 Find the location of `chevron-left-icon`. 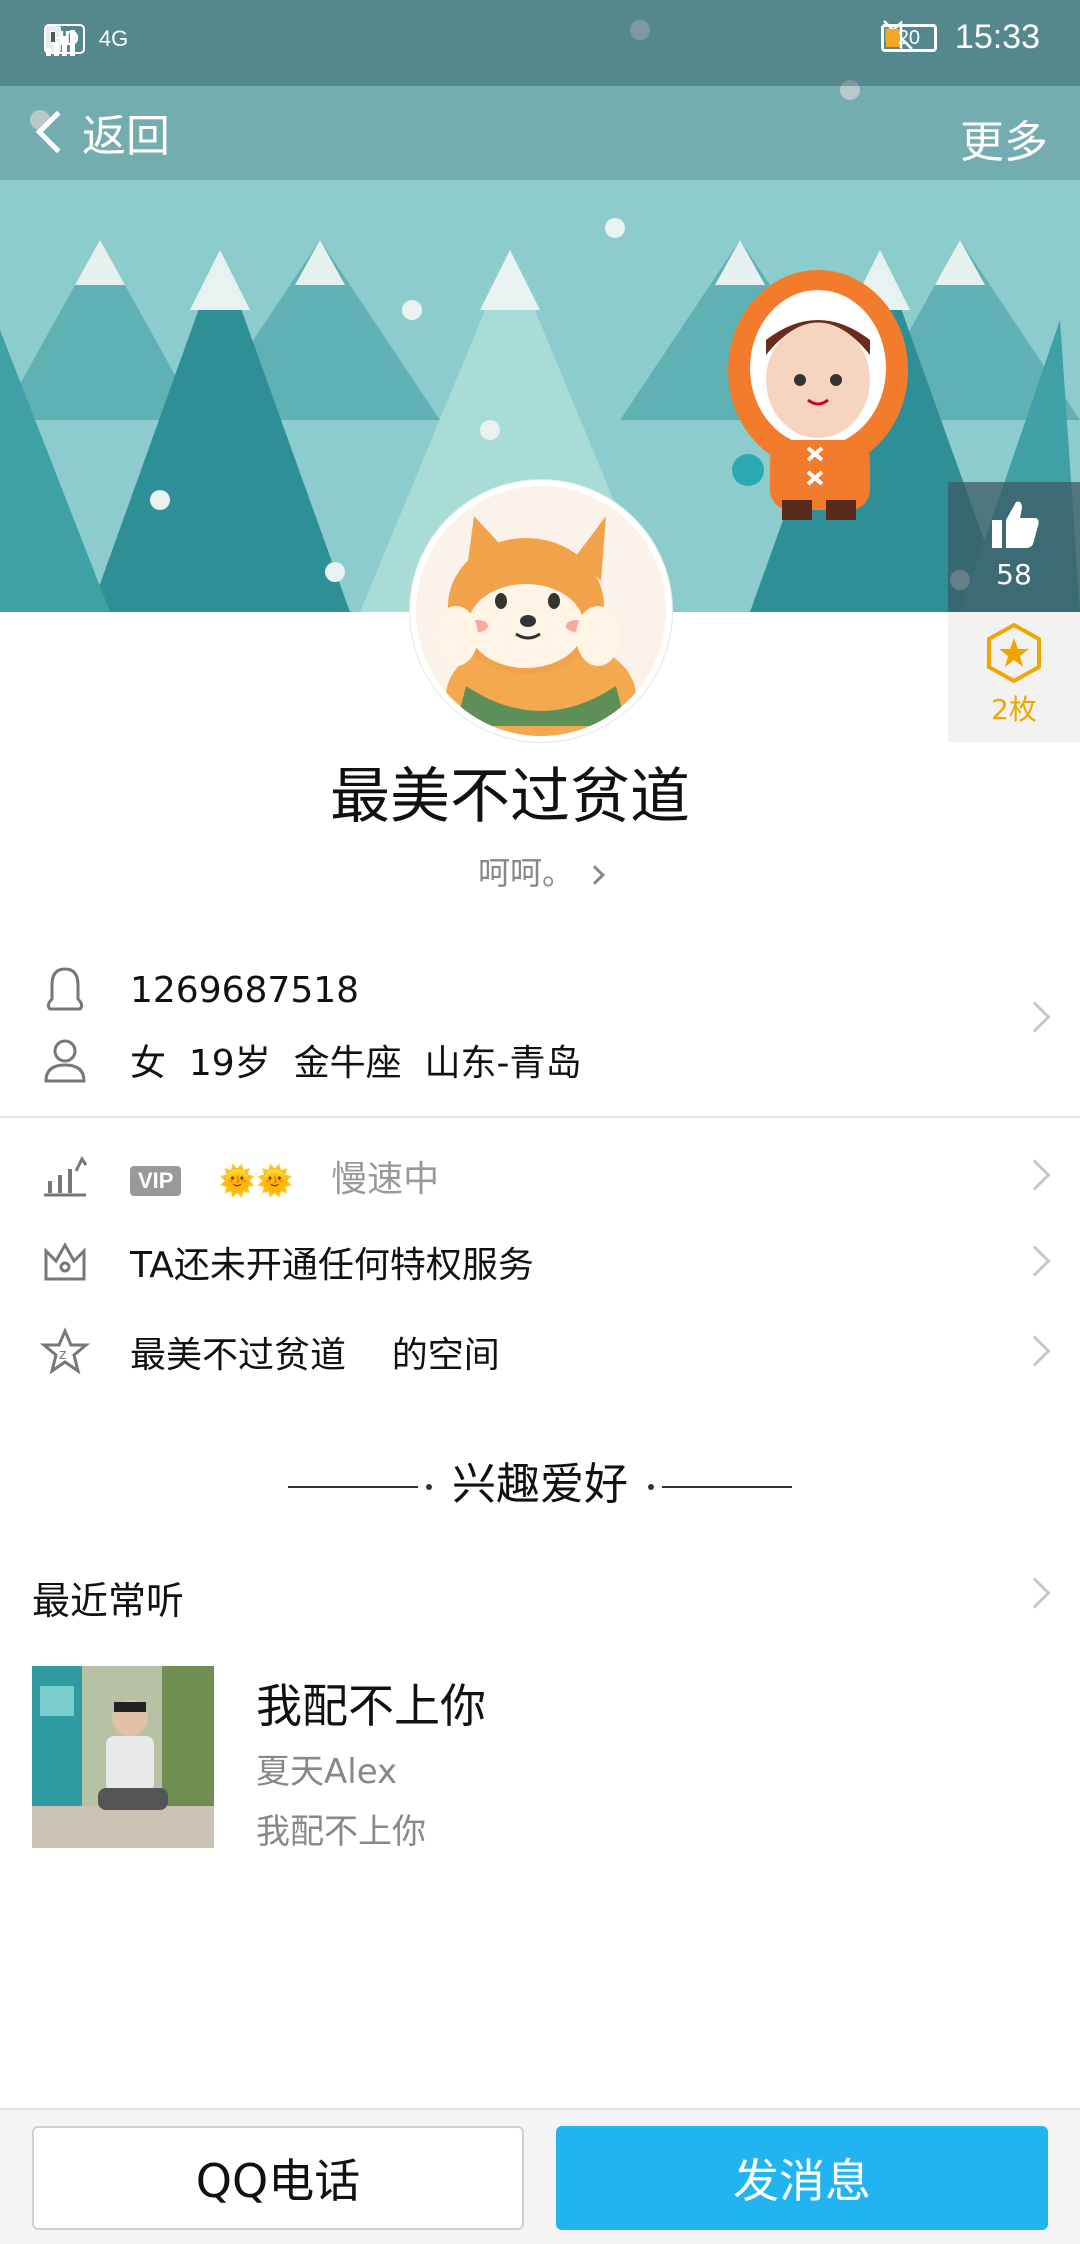

chevron-left-icon is located at coordinates (57, 132).